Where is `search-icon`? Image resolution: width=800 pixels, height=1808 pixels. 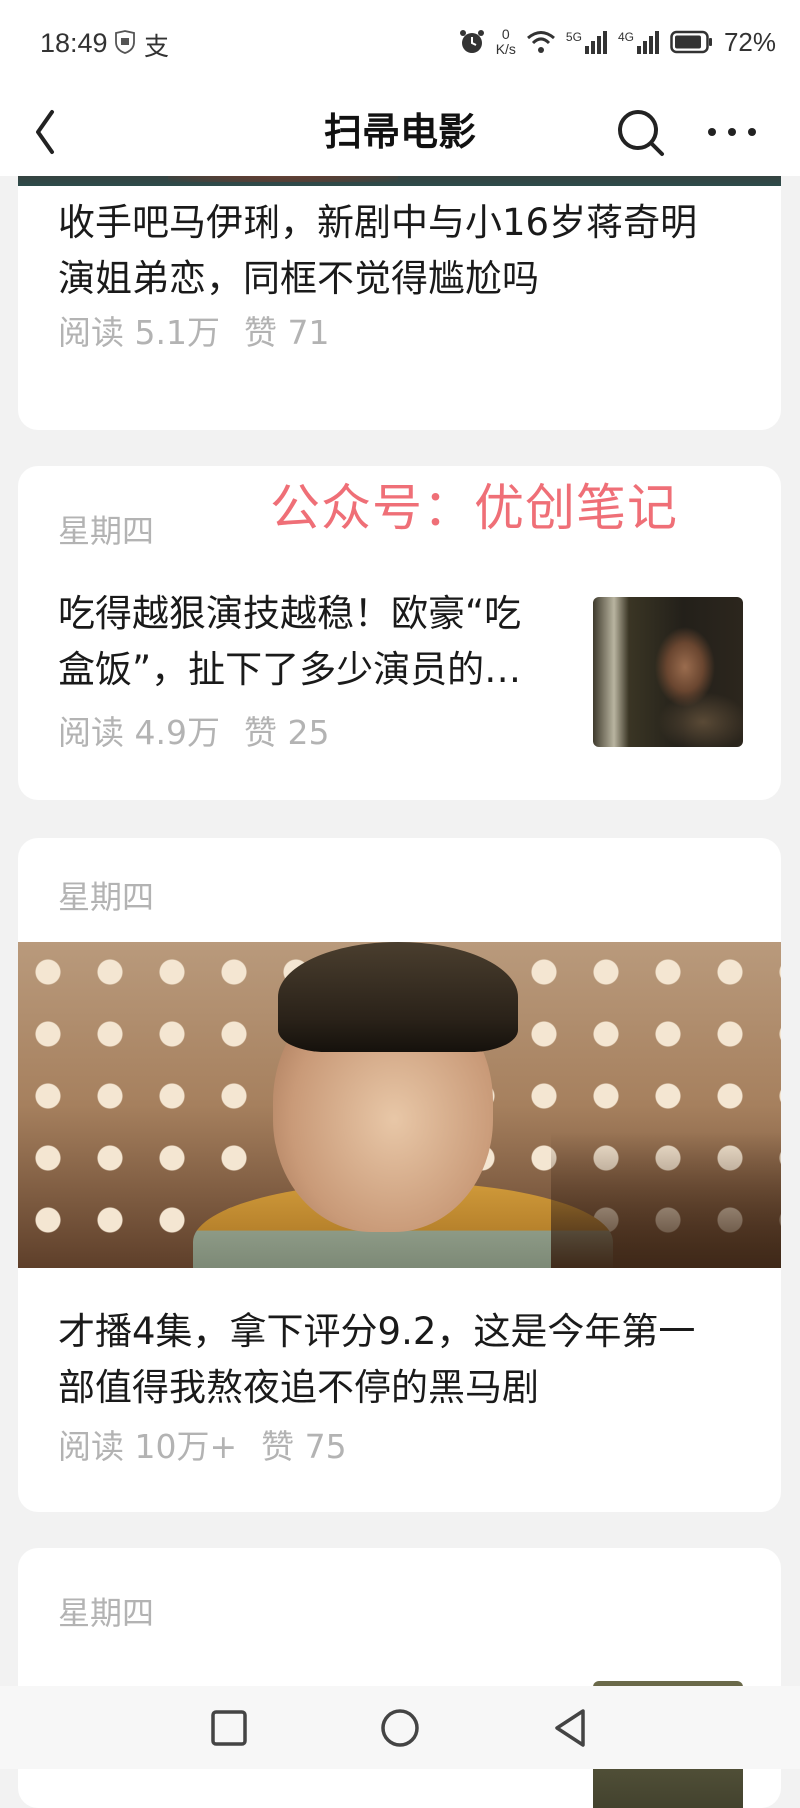 search-icon is located at coordinates (640, 132).